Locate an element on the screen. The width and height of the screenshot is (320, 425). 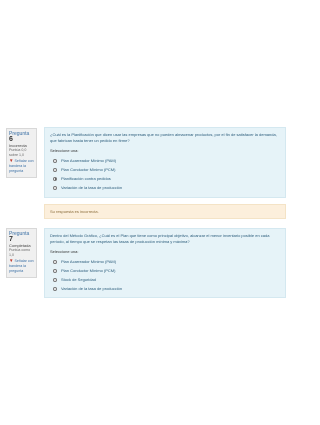
answer-option: Planificación contra pedidos is located at coordinates (165, 178).